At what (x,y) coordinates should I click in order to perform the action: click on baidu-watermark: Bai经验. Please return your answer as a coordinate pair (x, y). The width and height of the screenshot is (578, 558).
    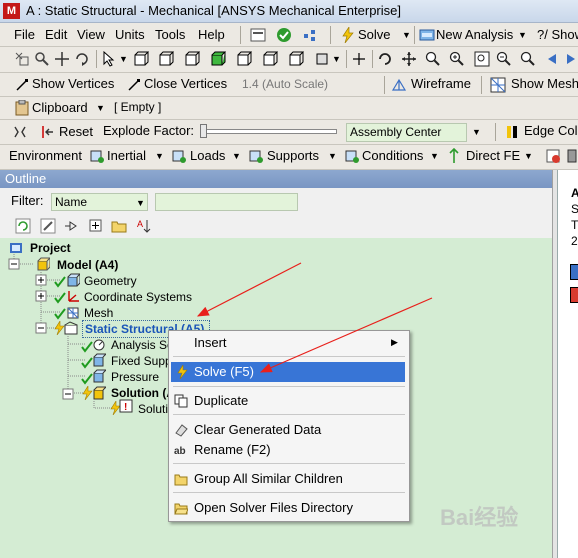
    Looking at the image, I should click on (479, 517).